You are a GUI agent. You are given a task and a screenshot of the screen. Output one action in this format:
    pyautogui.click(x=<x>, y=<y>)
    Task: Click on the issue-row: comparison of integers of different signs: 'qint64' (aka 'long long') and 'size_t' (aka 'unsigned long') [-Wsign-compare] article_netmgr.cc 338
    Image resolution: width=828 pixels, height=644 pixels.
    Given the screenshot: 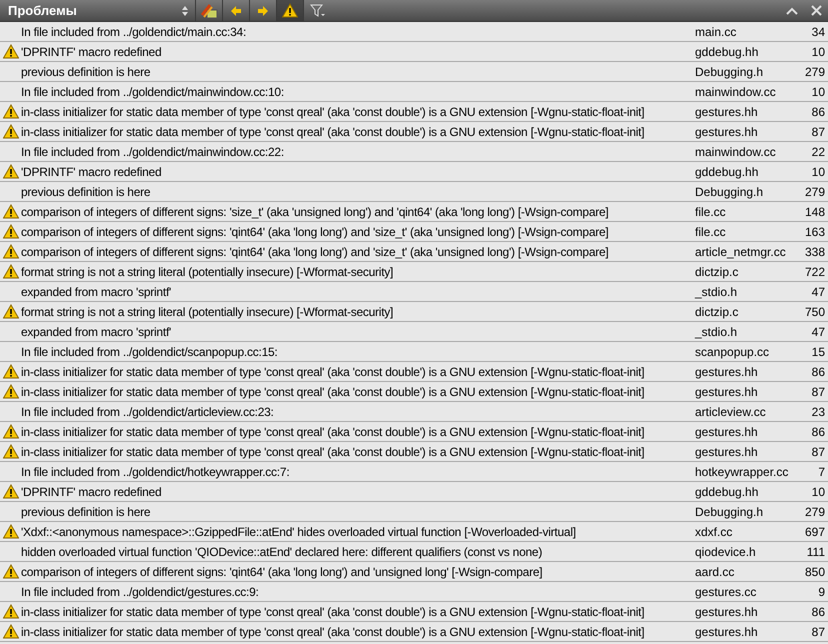 What is the action you would take?
    pyautogui.click(x=414, y=252)
    